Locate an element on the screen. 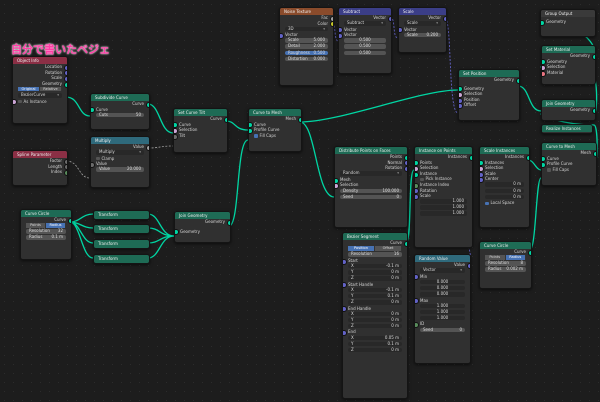  node-header: Subdivide Curve is located at coordinates (120, 97).